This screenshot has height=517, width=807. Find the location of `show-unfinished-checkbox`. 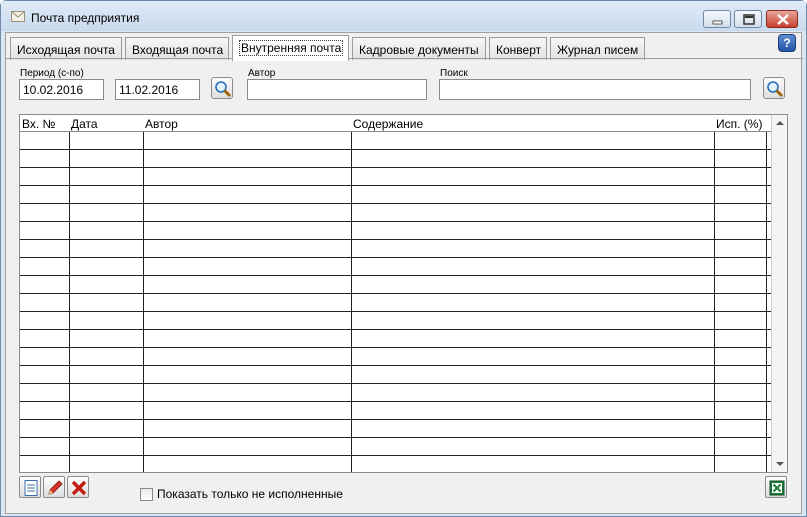

show-unfinished-checkbox is located at coordinates (146, 494).